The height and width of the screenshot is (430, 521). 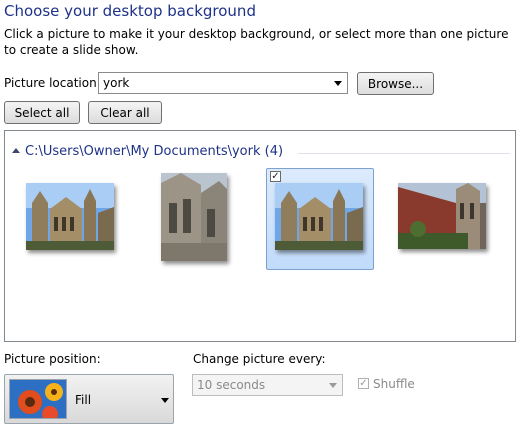 What do you see at coordinates (259, 359) in the screenshot?
I see `change-interval-label: Change picture every:` at bounding box center [259, 359].